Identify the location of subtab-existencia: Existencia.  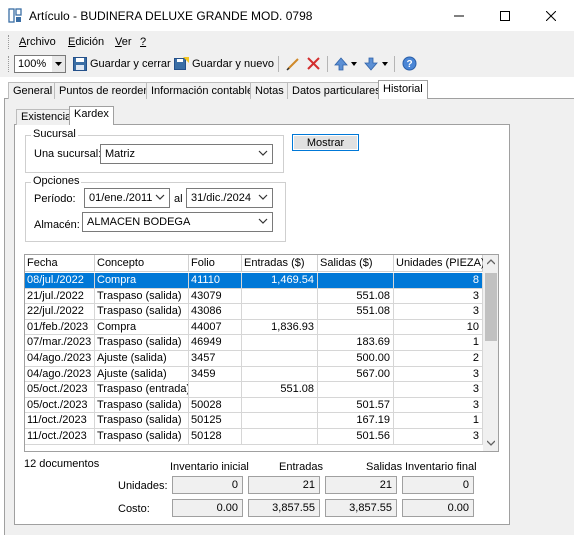
(46, 117).